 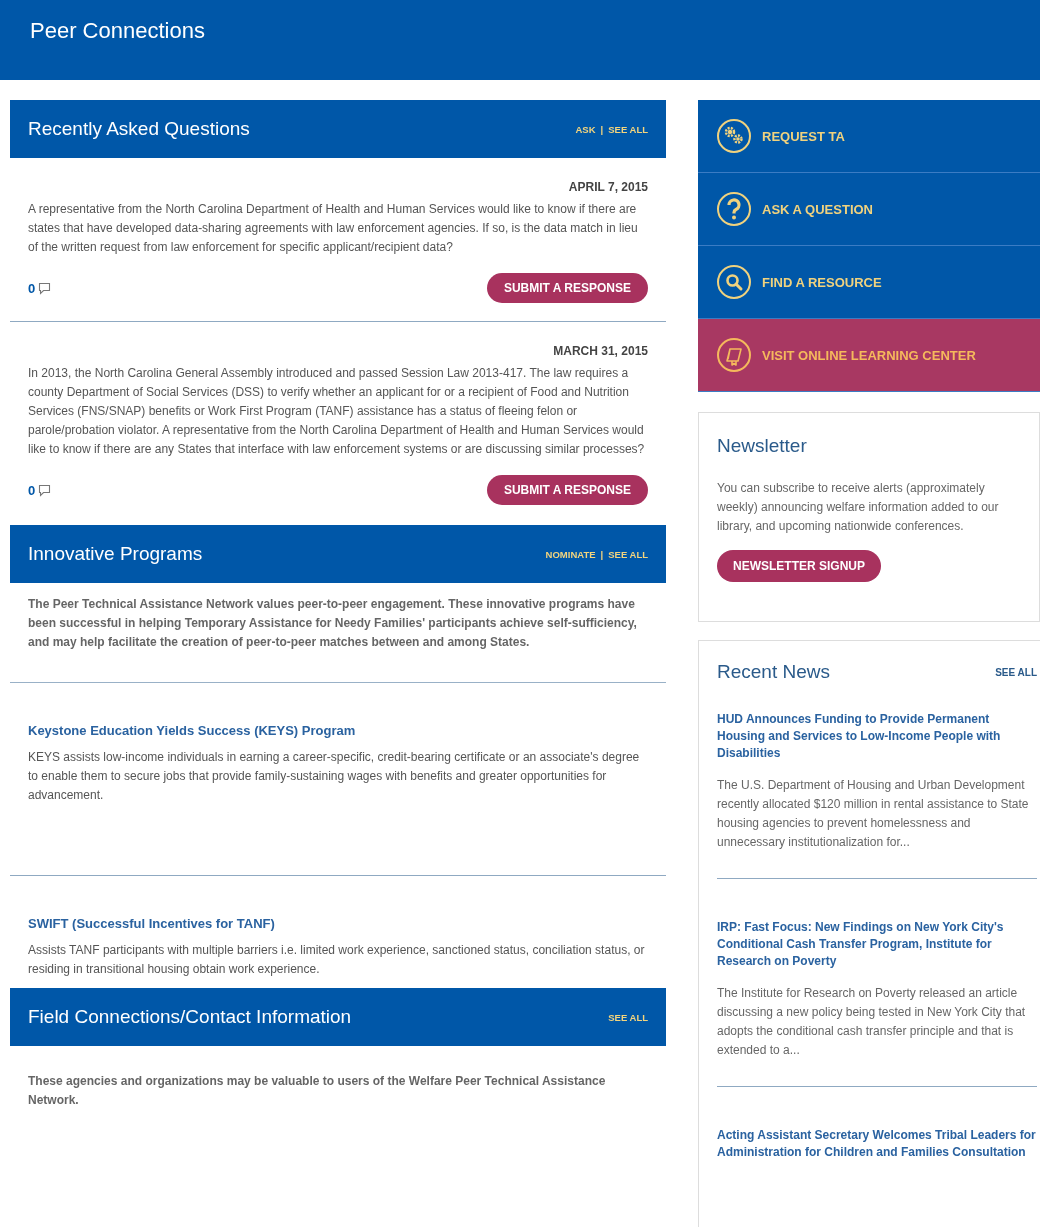 I want to click on action-link: ASK A QUESTION, so click(x=869, y=209).